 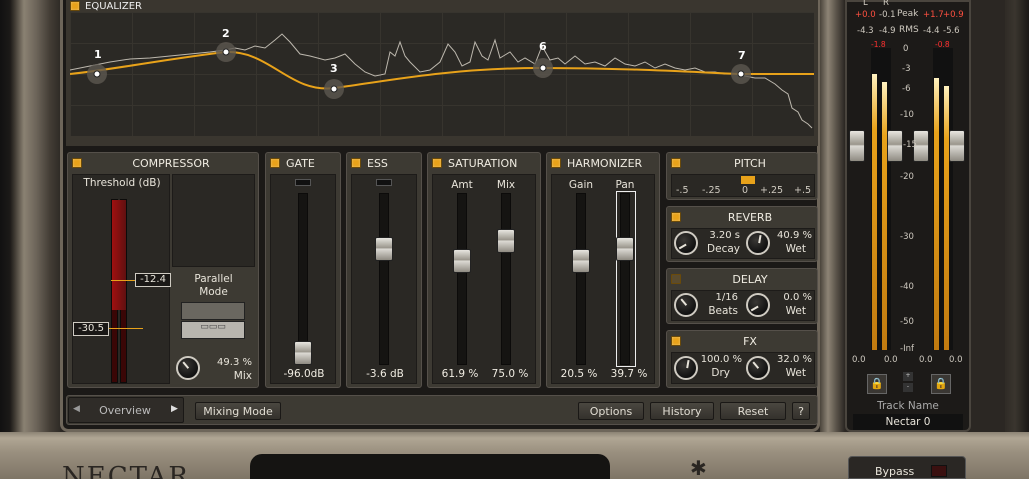 What do you see at coordinates (153, 280) in the screenshot?
I see `threshold-right-value: -12.4` at bounding box center [153, 280].